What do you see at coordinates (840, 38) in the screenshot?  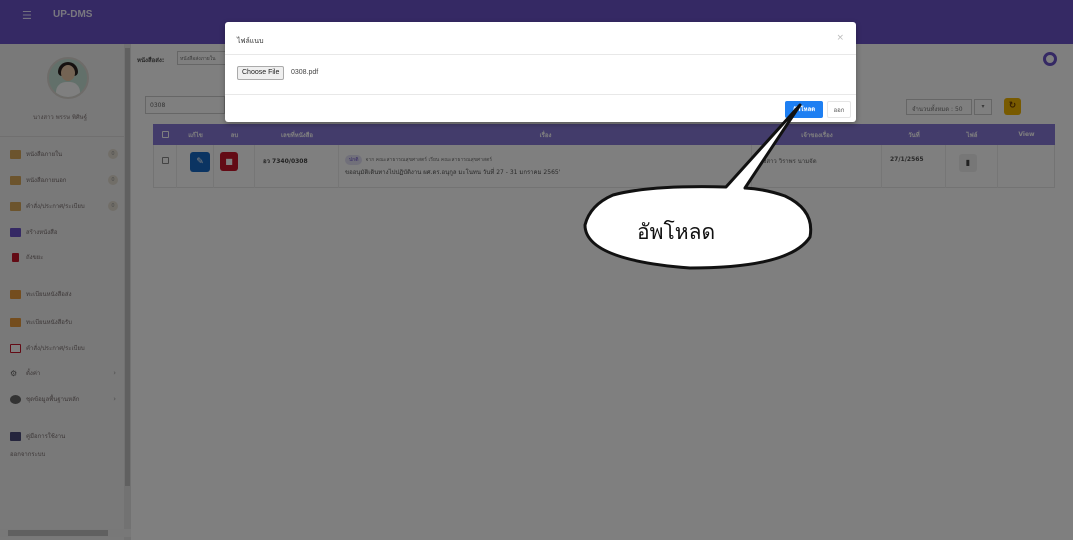 I see `close-icon: ×` at bounding box center [840, 38].